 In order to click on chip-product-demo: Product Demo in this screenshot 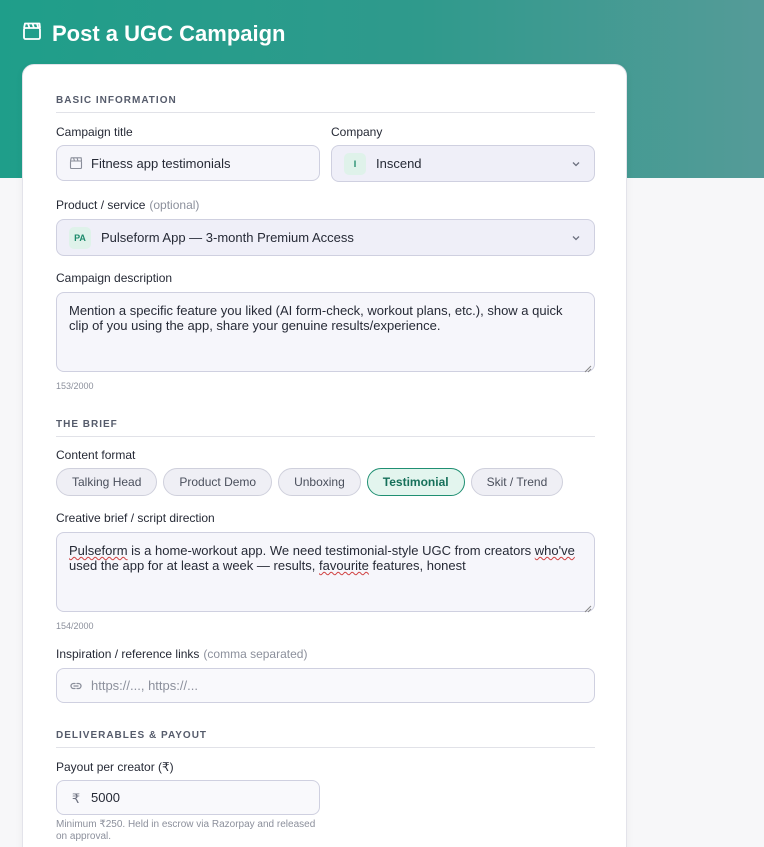, I will do `click(218, 482)`.